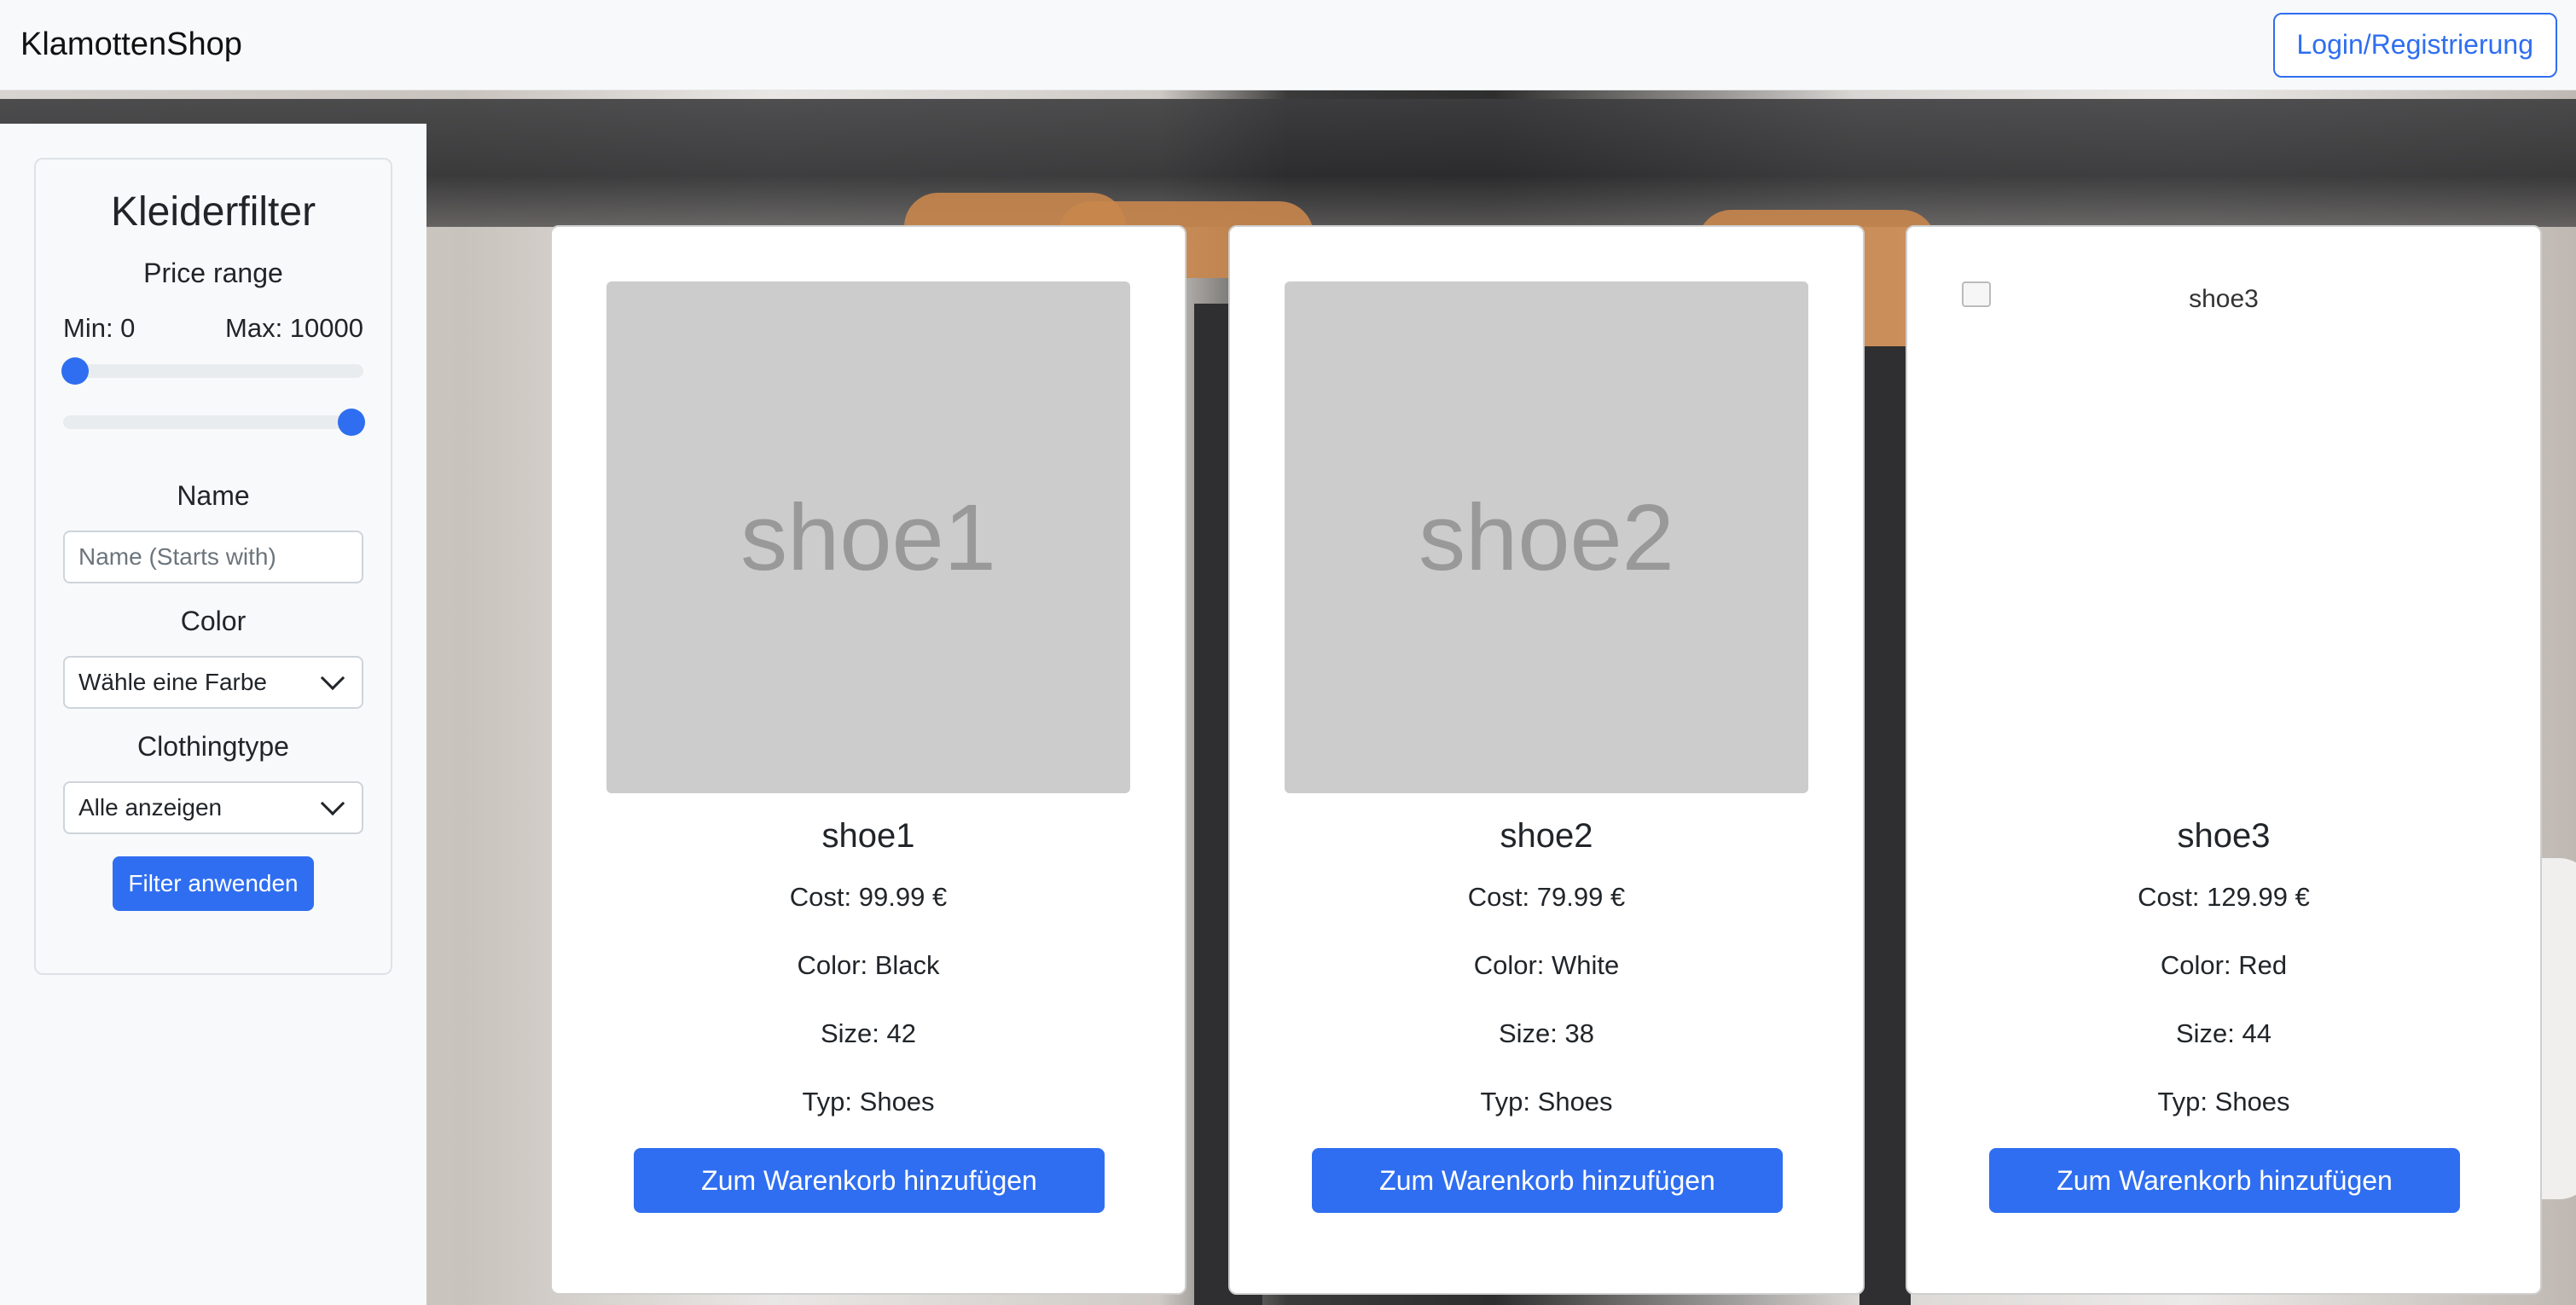 This screenshot has height=1305, width=2576. I want to click on product-color: Color: Black, so click(868, 965).